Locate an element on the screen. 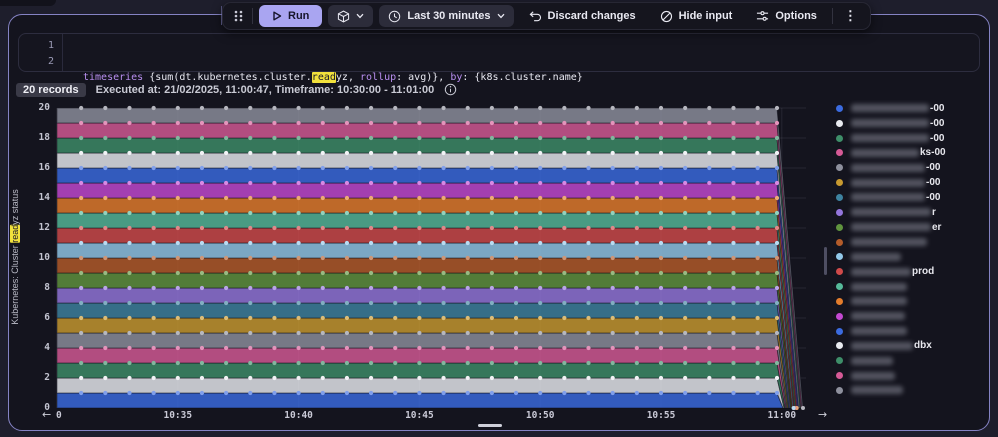 The height and width of the screenshot is (437, 998). y-tick: 6 is located at coordinates (47, 317).